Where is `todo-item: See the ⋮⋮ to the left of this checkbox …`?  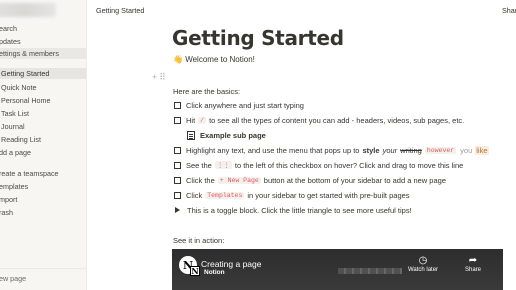
todo-item: See the ⋮⋮ to the left of this checkbox … is located at coordinates (318, 165).